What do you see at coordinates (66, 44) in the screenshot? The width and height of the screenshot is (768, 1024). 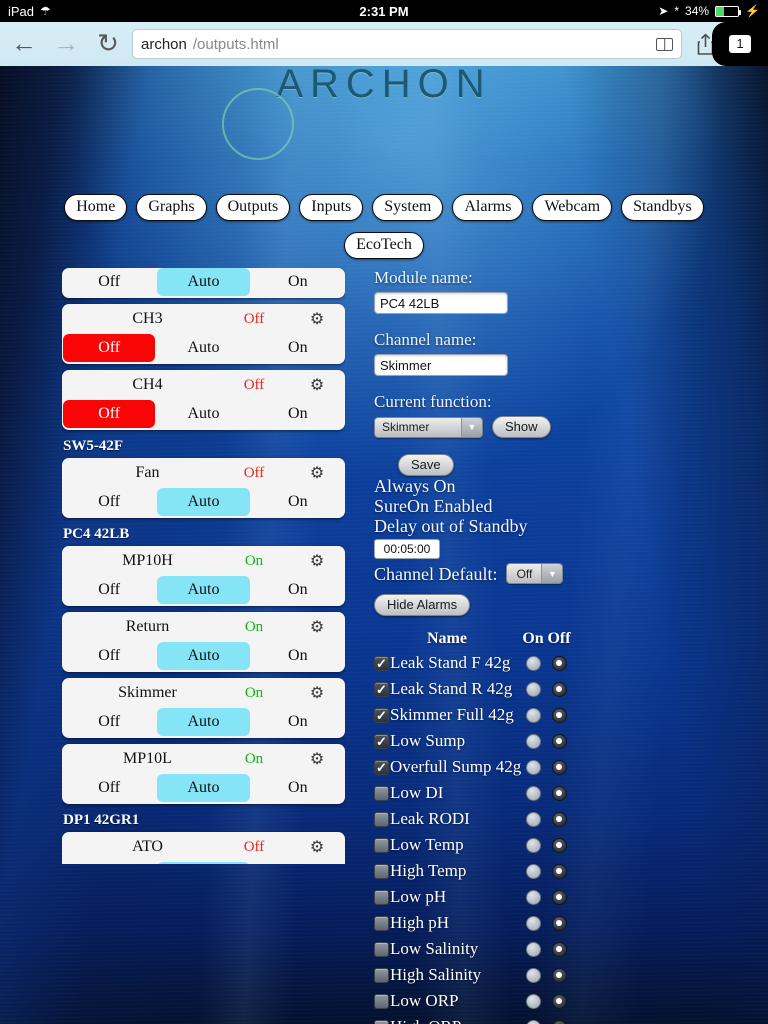 I see `forward-arrow-icon: →` at bounding box center [66, 44].